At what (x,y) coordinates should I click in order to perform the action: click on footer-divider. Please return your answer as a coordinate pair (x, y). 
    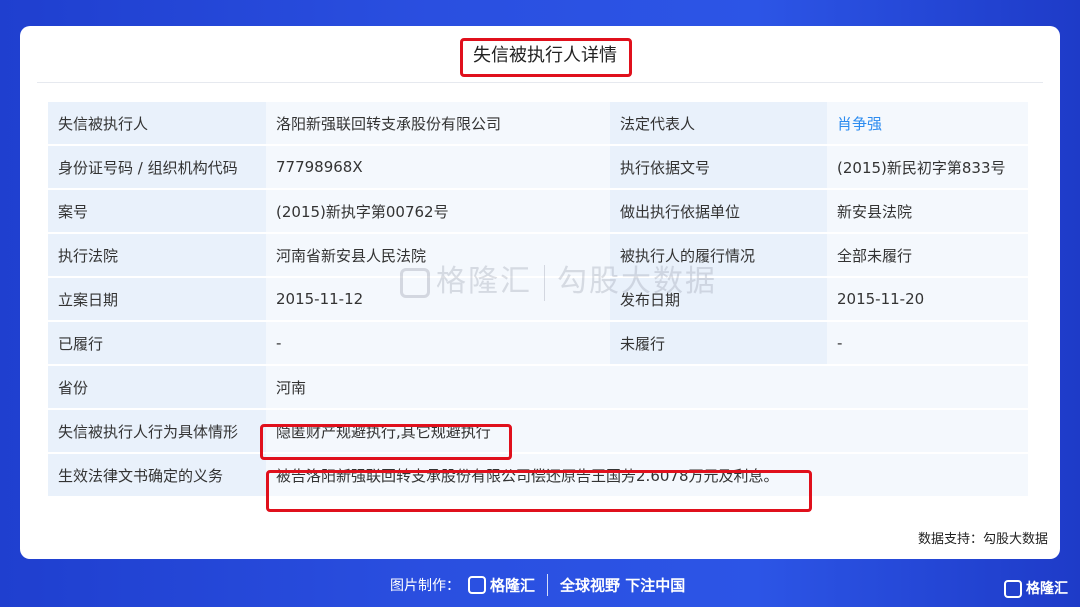
    Looking at the image, I should click on (548, 585).